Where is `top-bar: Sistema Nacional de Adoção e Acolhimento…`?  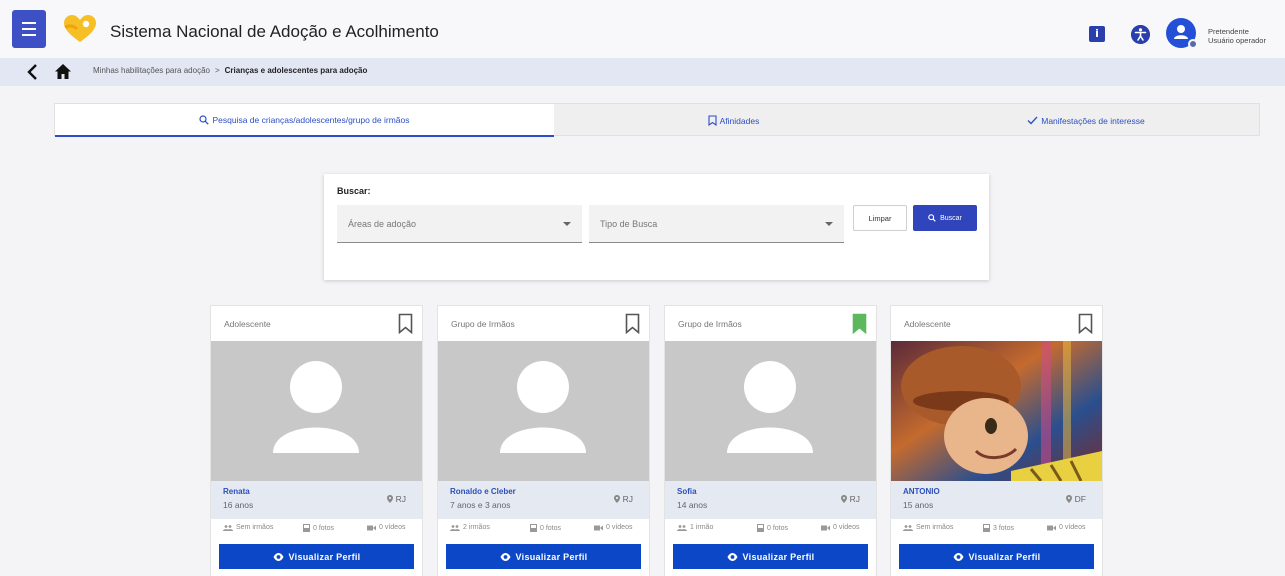 top-bar: Sistema Nacional de Adoção e Acolhimento… is located at coordinates (642, 29).